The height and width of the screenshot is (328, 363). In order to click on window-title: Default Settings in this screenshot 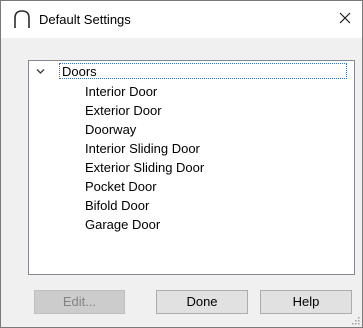, I will do `click(85, 19)`.